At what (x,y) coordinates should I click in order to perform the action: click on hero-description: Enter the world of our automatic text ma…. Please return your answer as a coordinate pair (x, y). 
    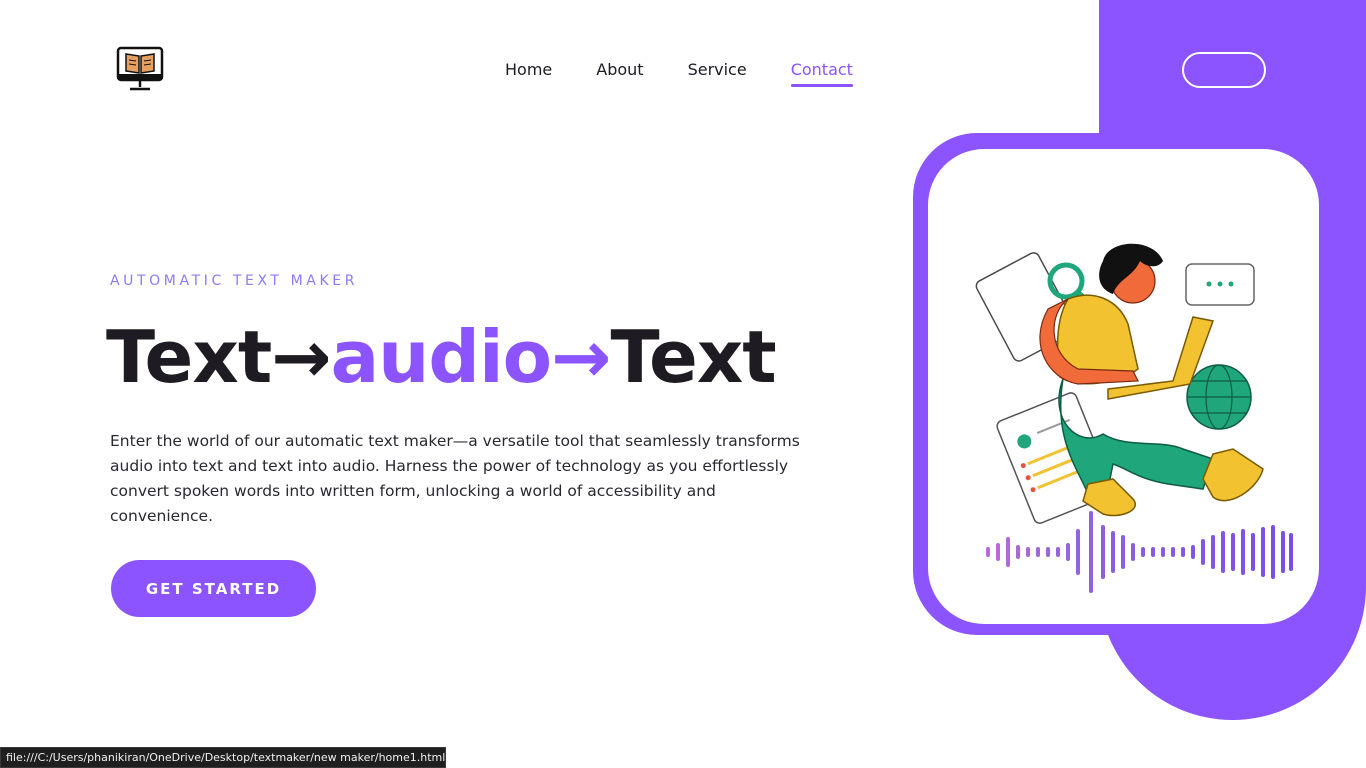
    Looking at the image, I should click on (455, 478).